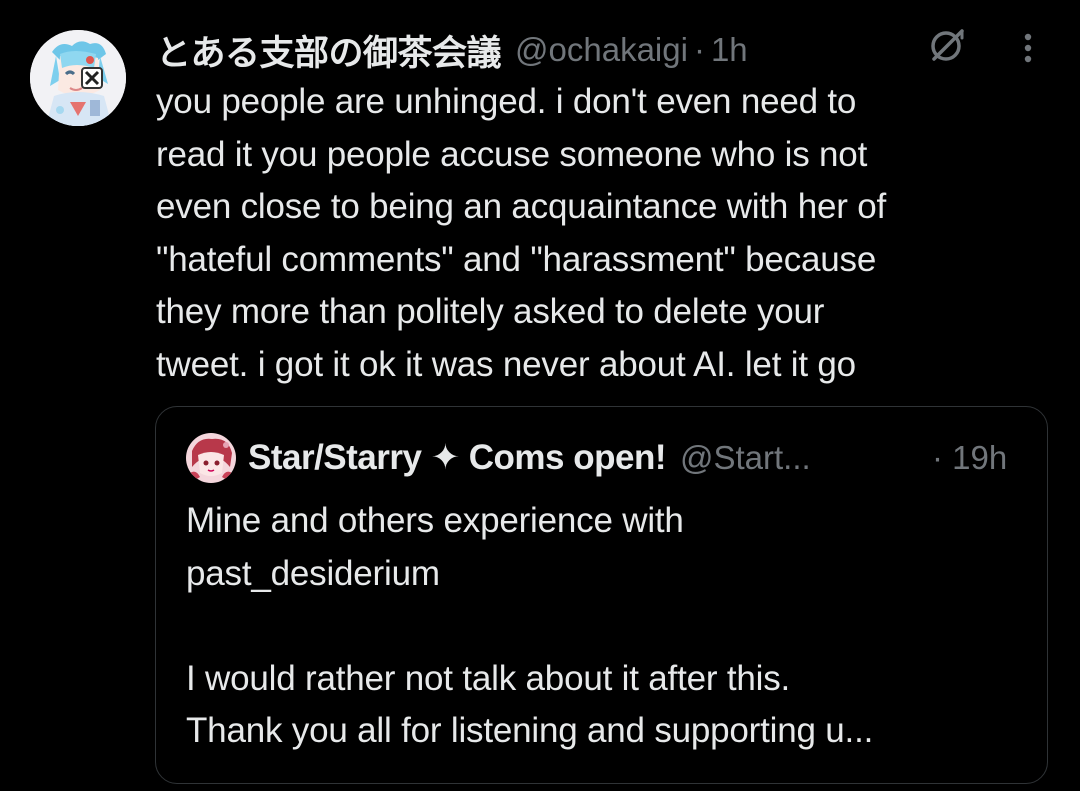 This screenshot has height=791, width=1080. What do you see at coordinates (1028, 48) in the screenshot?
I see `more-vertical-icon` at bounding box center [1028, 48].